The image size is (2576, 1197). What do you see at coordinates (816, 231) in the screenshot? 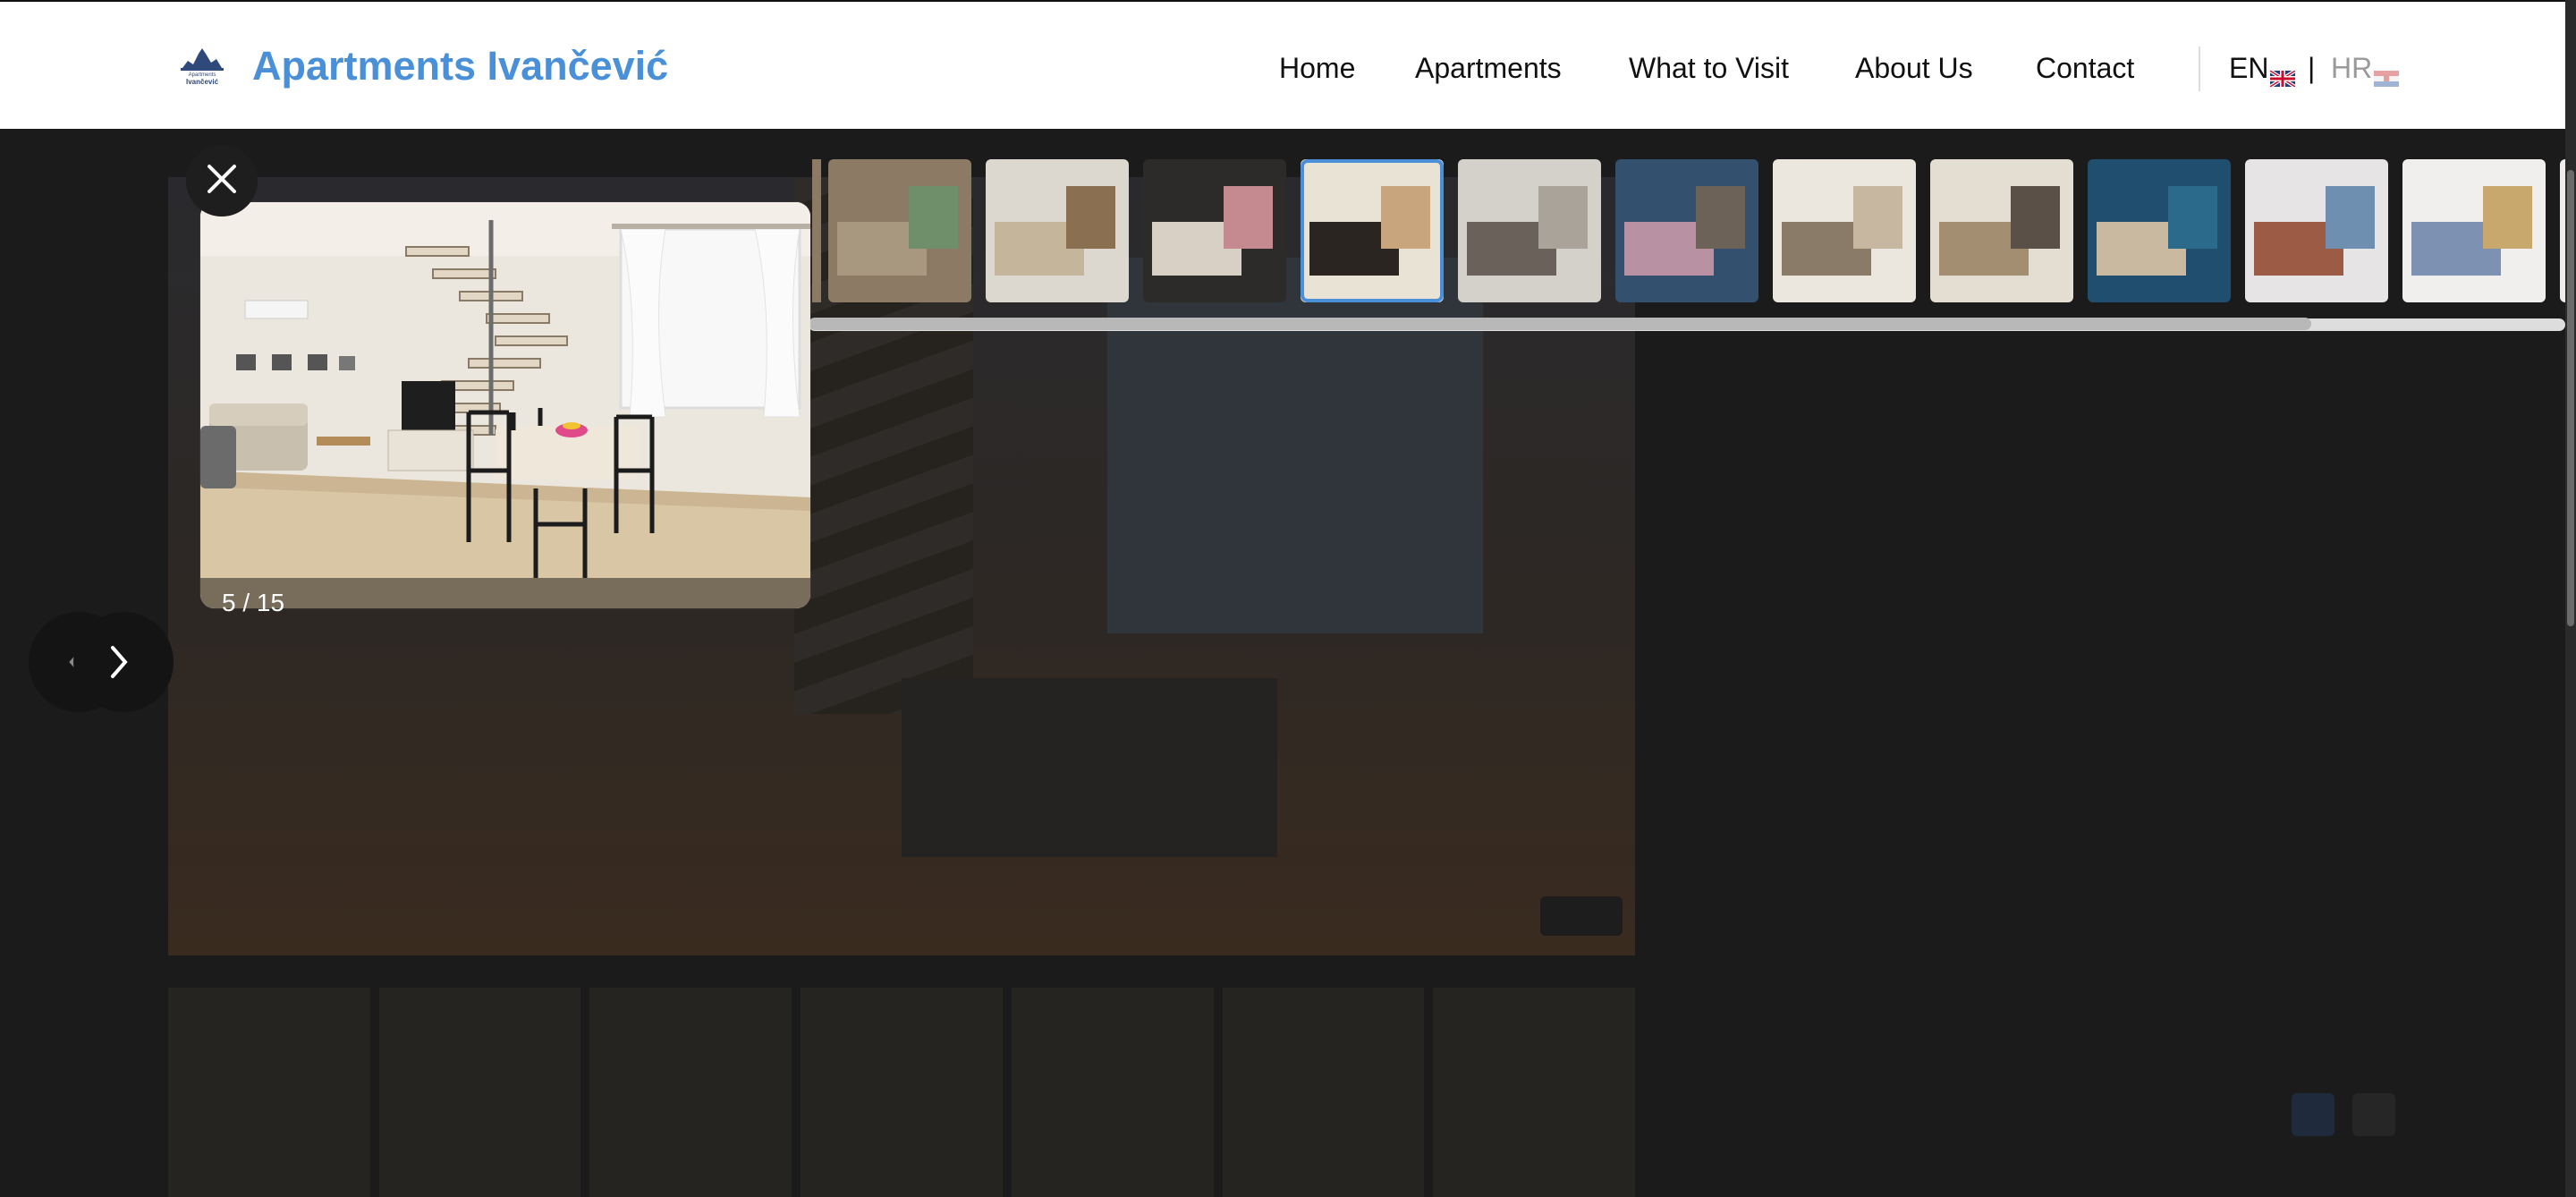
I see `lightbox-thumbnail-partial` at bounding box center [816, 231].